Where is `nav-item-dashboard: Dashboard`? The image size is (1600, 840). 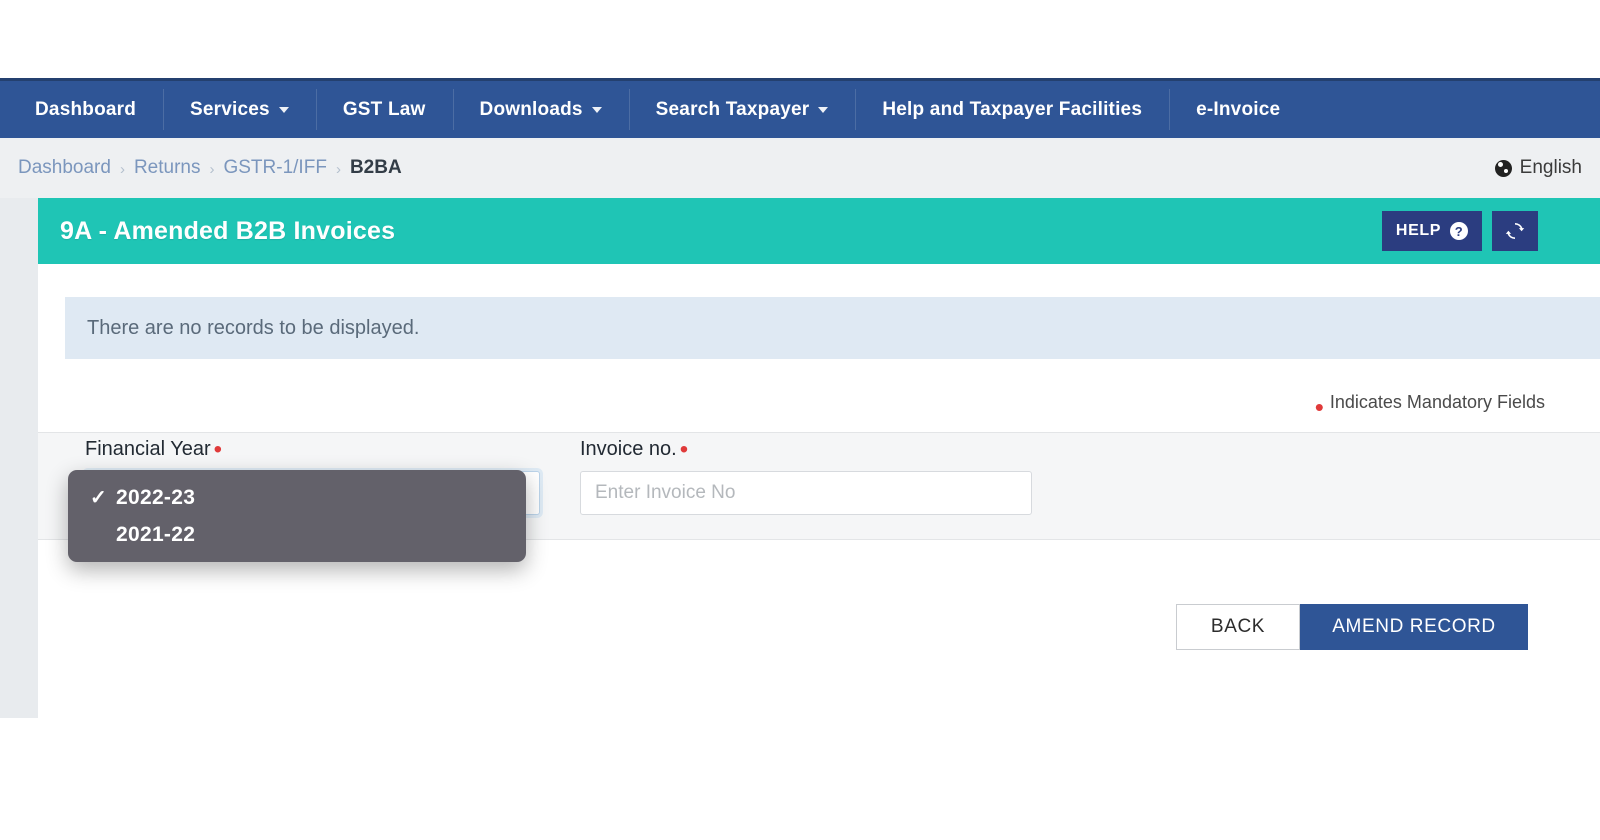 nav-item-dashboard: Dashboard is located at coordinates (85, 109).